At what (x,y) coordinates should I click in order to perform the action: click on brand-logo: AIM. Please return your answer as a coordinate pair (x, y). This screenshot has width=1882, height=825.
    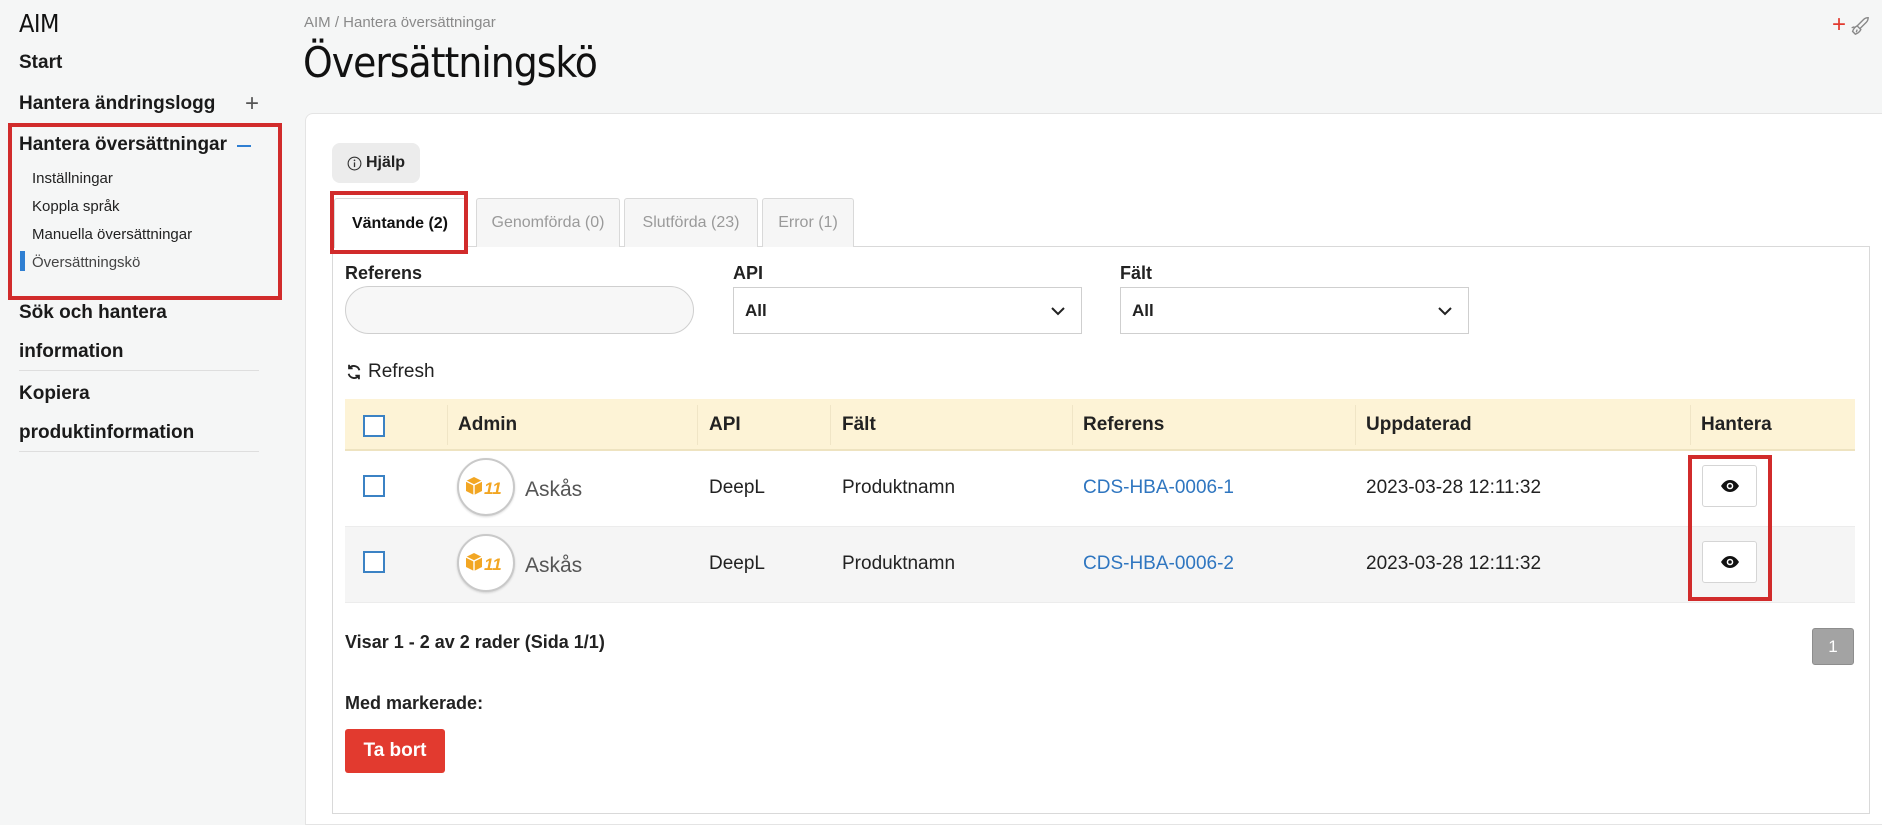
    Looking at the image, I should click on (39, 23).